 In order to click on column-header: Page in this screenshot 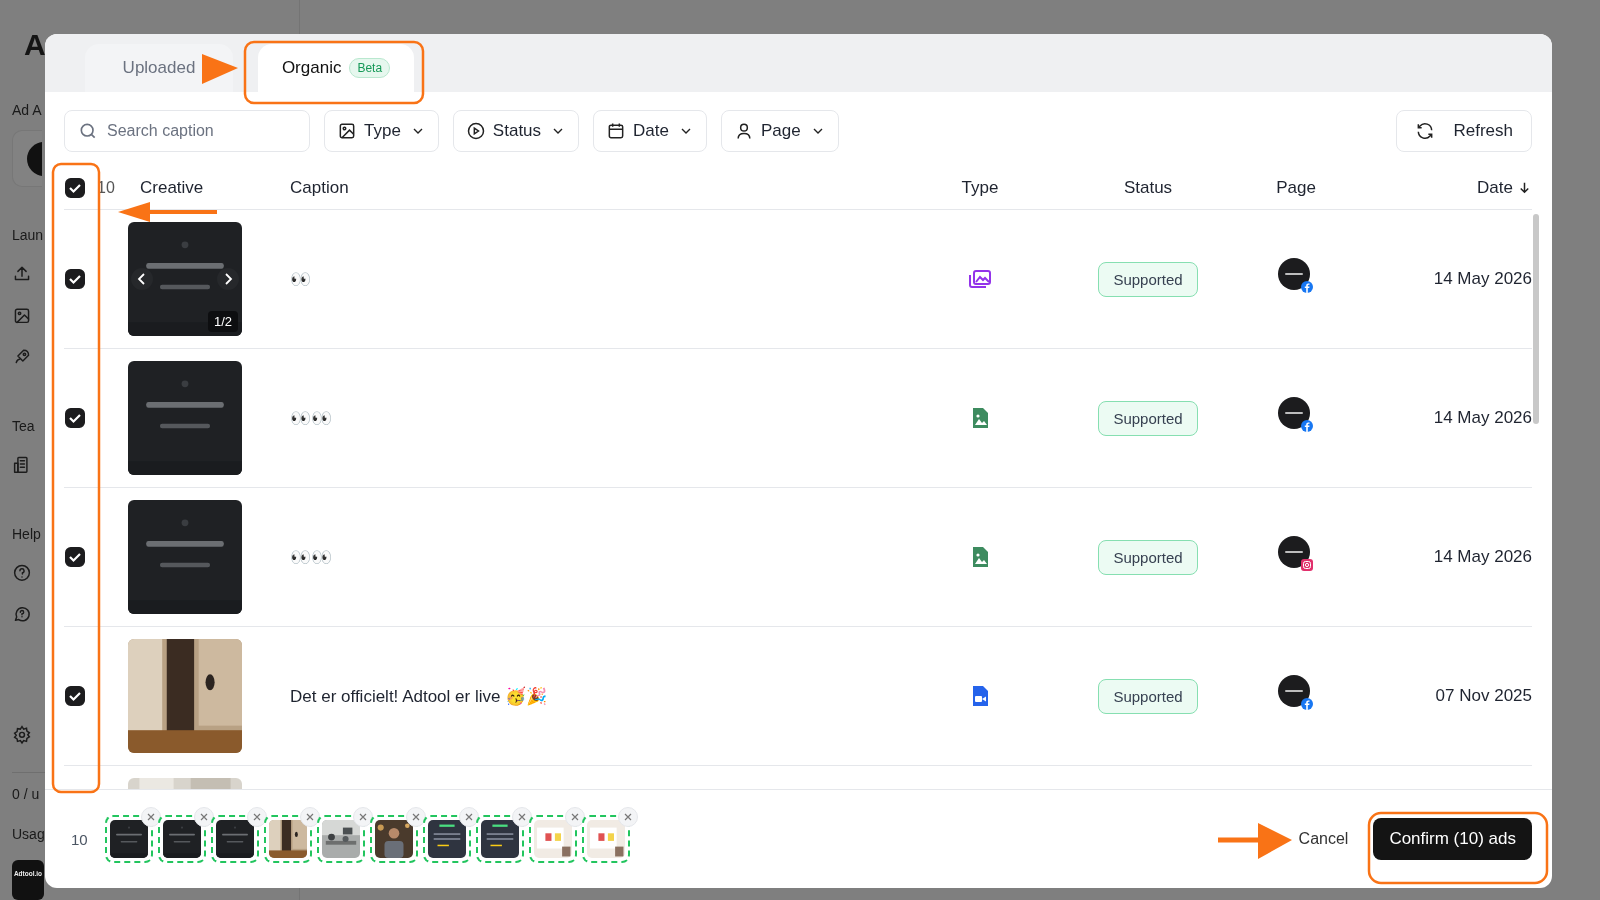, I will do `click(1296, 187)`.